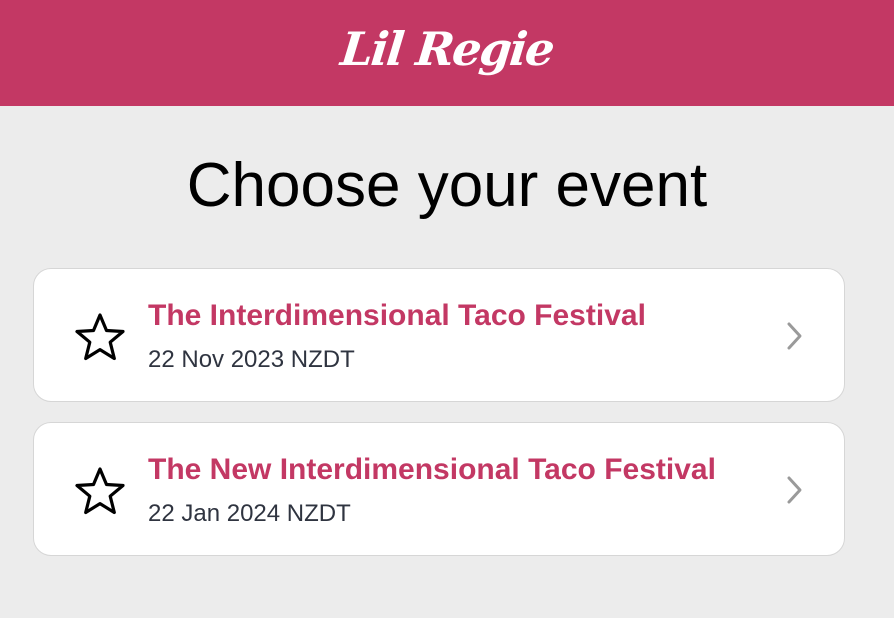  I want to click on app-logo: Lil Regie, so click(446, 49).